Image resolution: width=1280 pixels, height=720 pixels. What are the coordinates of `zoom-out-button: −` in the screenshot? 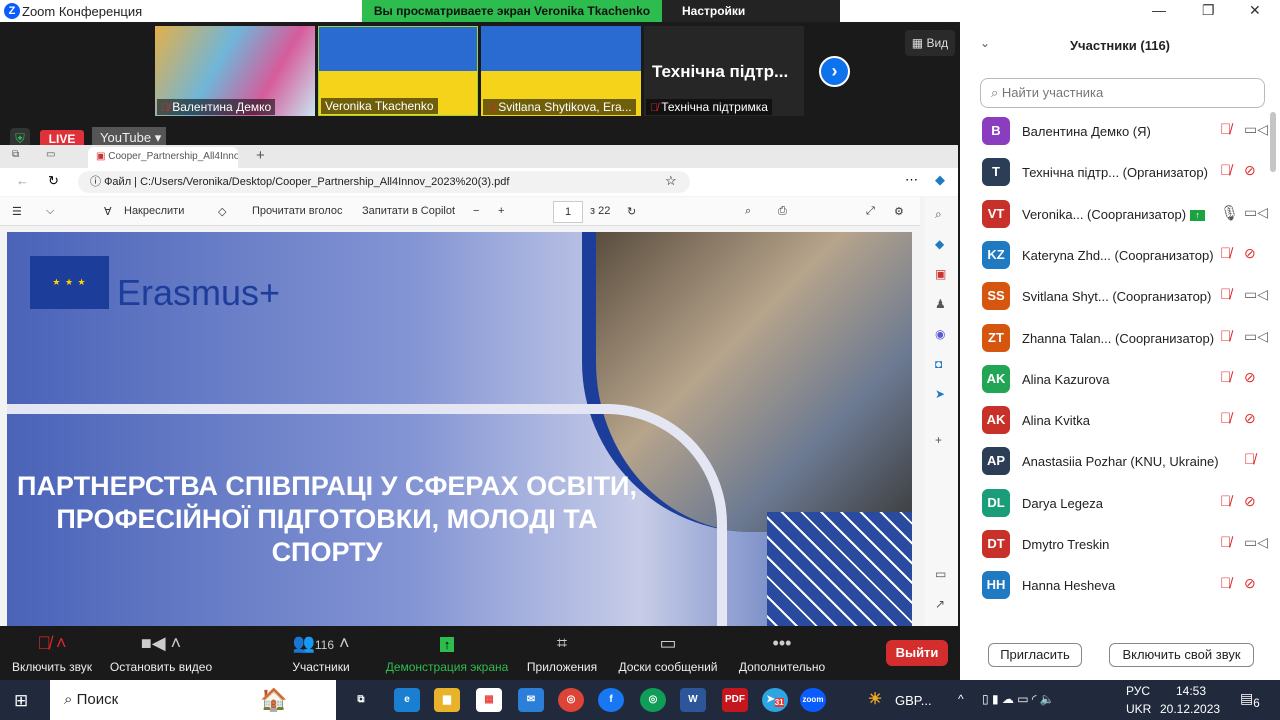 It's located at (476, 211).